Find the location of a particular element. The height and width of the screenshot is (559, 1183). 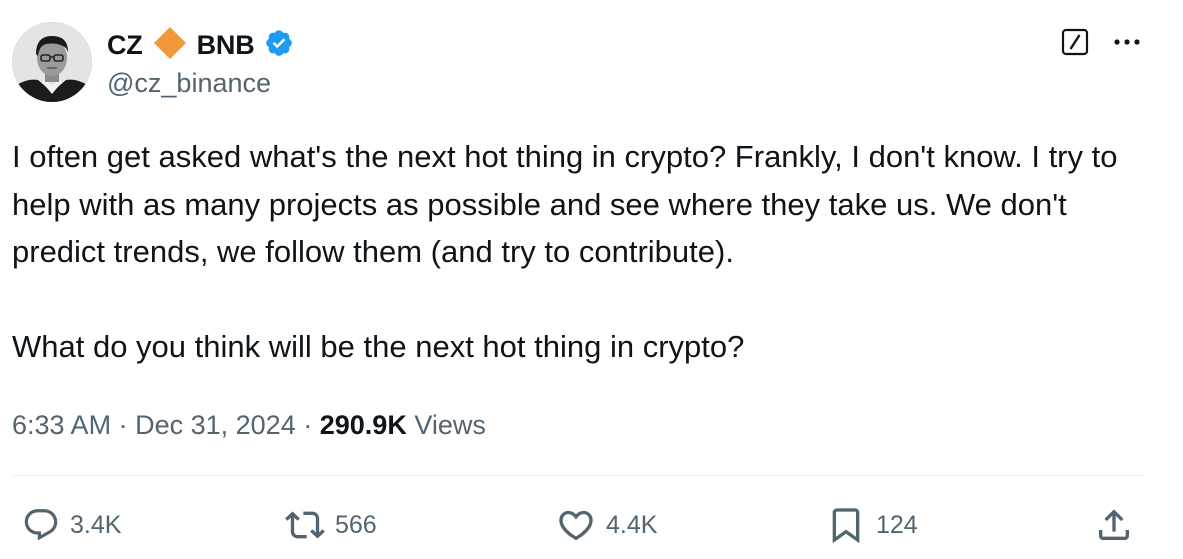

tweet-meta: 6:33 AM · Dec 31, 2024 · 290.9K Views is located at coordinates (249, 425).